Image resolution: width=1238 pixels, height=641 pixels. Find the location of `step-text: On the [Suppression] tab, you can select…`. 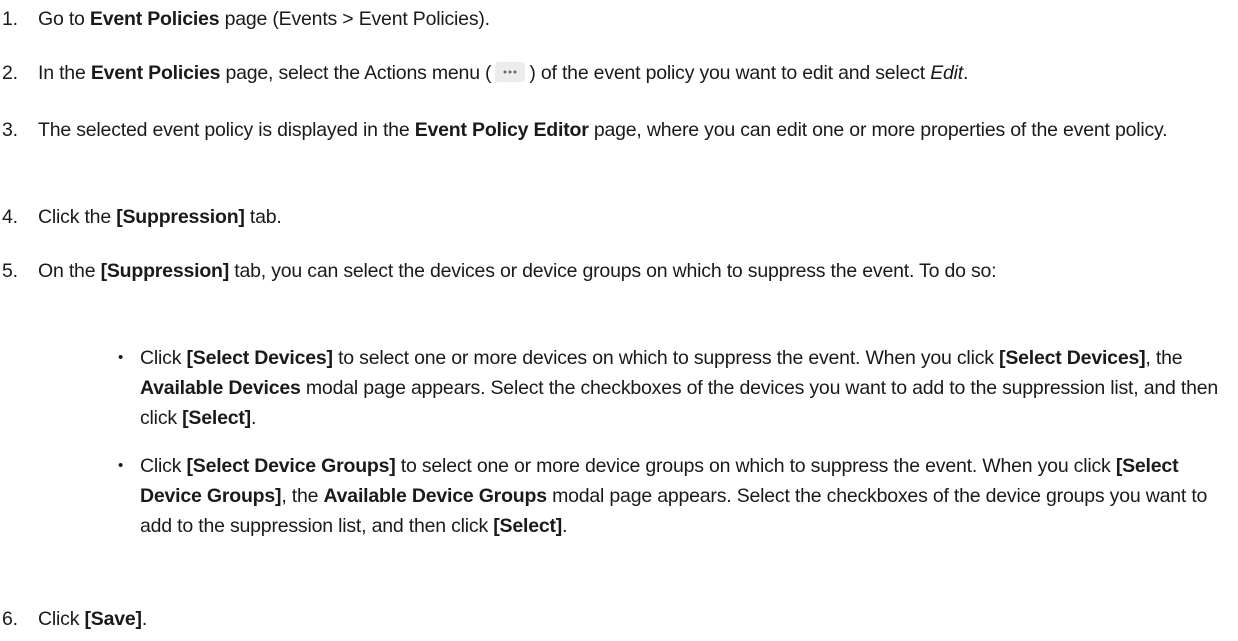

step-text: On the [Suppression] tab, you can select… is located at coordinates (517, 271).